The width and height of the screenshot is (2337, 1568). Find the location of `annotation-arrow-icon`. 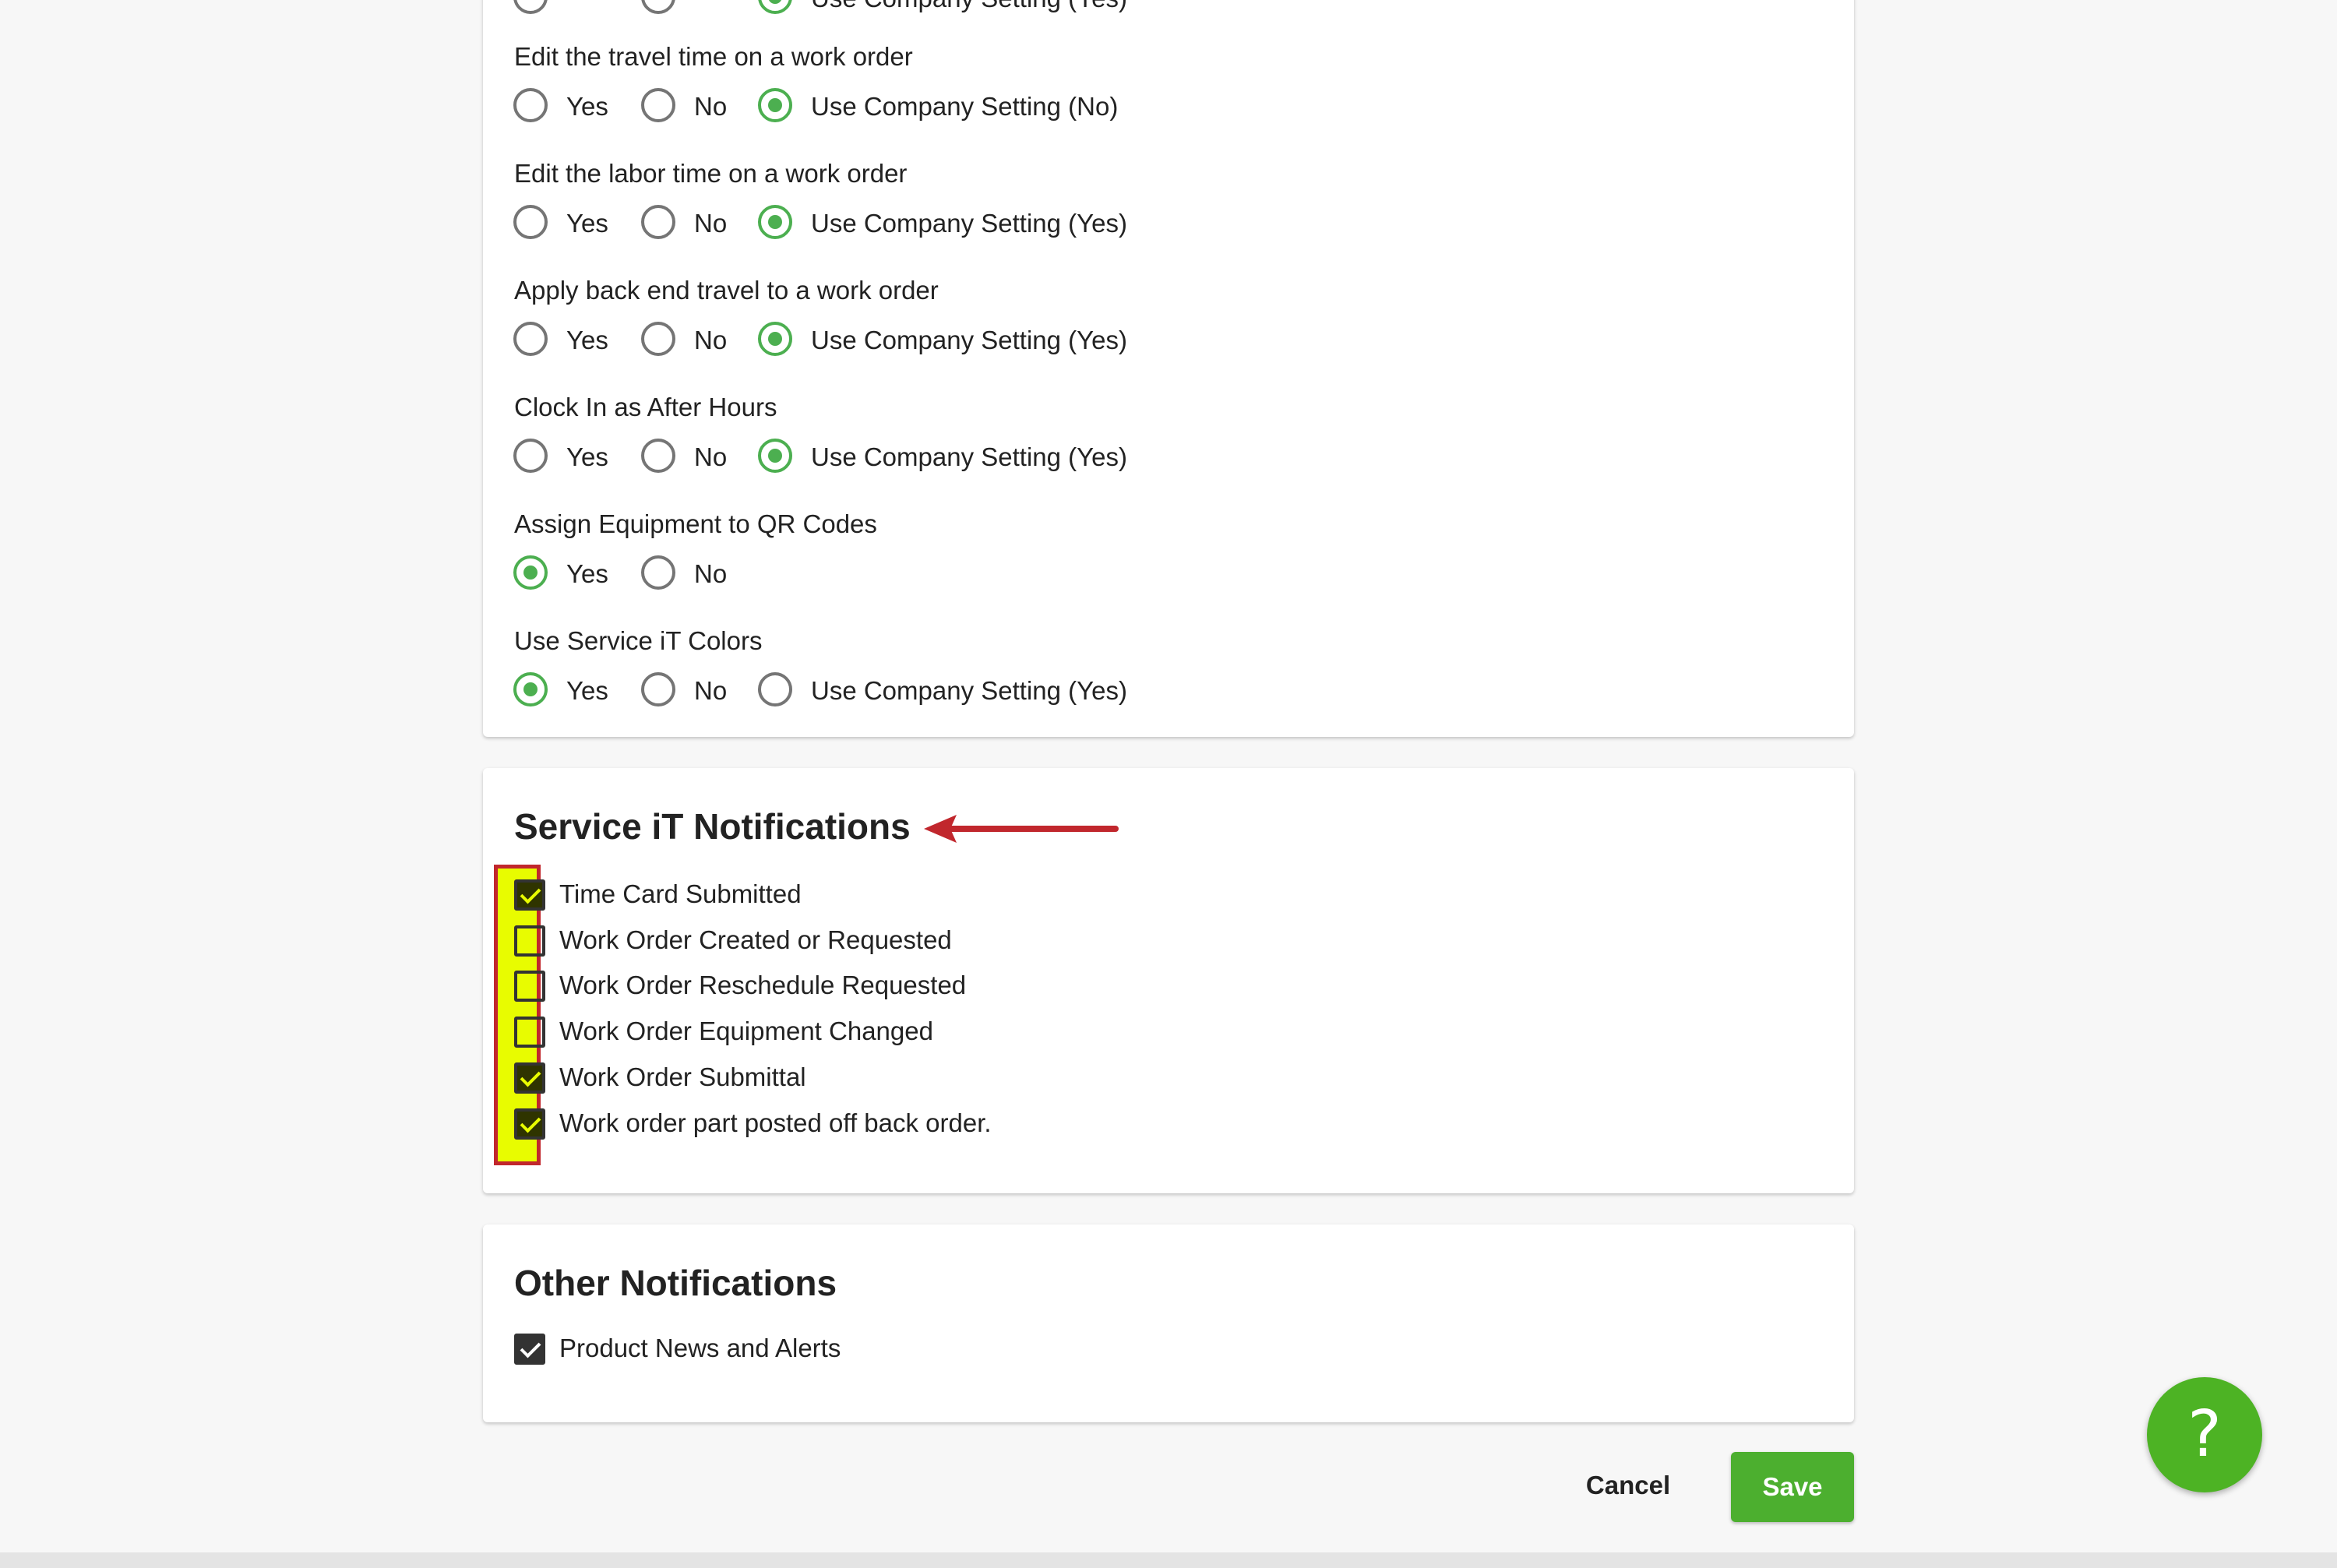

annotation-arrow-icon is located at coordinates (1022, 829).